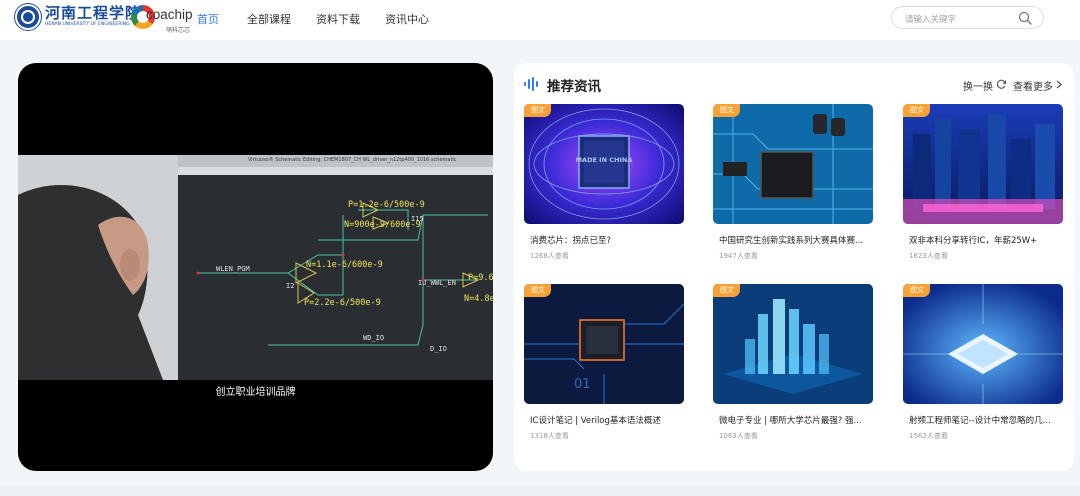  What do you see at coordinates (28, 17) in the screenshot?
I see `school-seal-icon` at bounding box center [28, 17].